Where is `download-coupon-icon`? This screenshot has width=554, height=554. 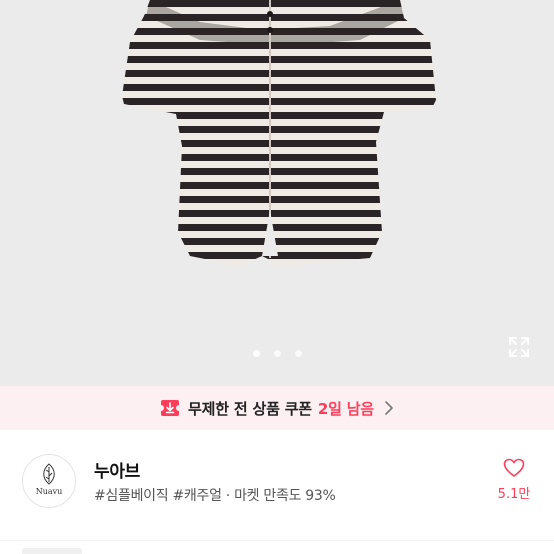 download-coupon-icon is located at coordinates (170, 408).